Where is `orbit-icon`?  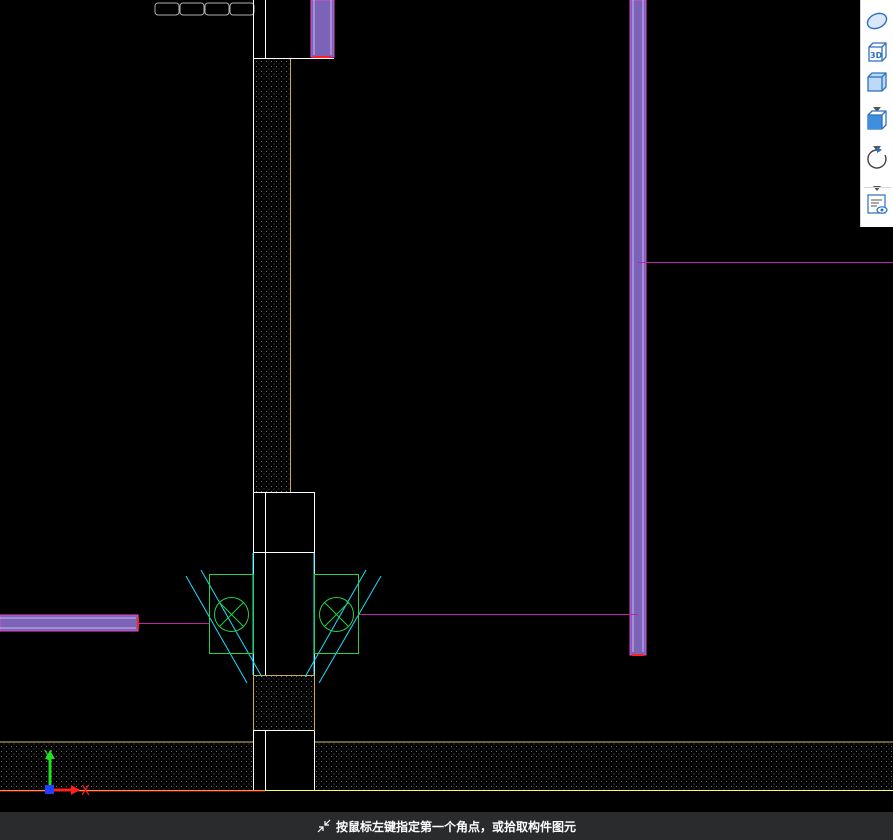
orbit-icon is located at coordinates (877, 21).